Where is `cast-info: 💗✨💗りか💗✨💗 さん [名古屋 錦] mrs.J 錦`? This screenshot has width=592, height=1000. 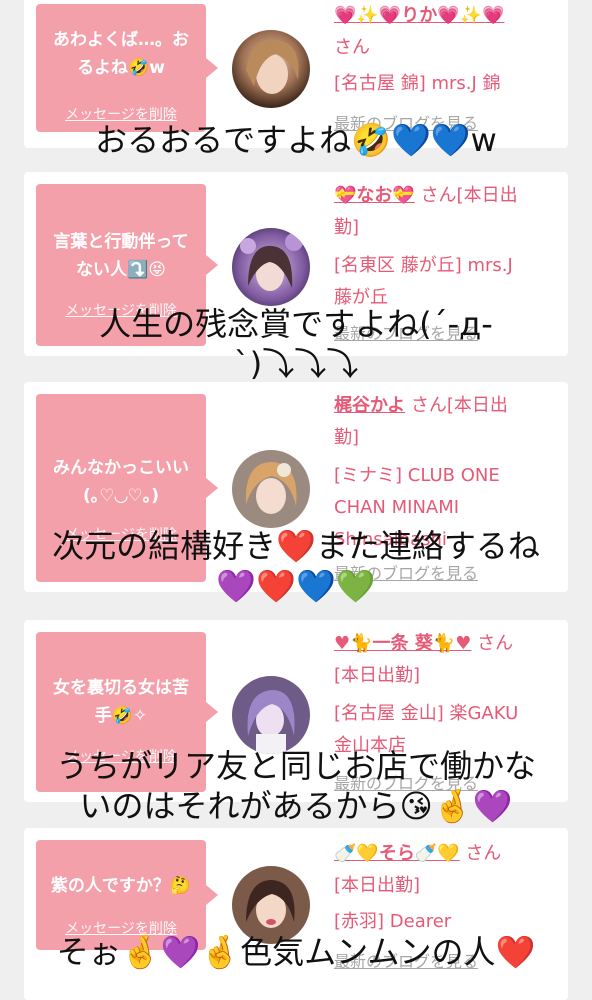 cast-info: 💗✨💗りか💗✨💗 さん [名古屋 錦] mrs.J 錦 is located at coordinates (447, 50).